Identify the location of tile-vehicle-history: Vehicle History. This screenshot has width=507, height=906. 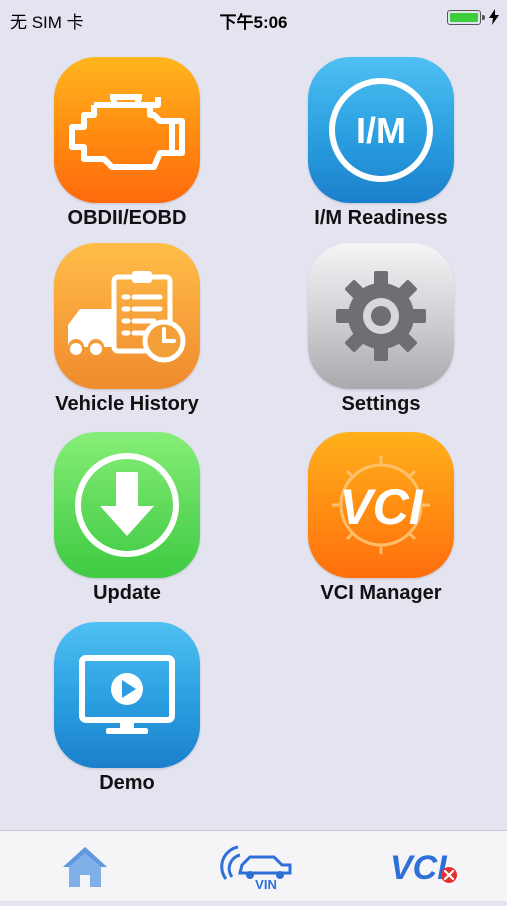
(127, 329).